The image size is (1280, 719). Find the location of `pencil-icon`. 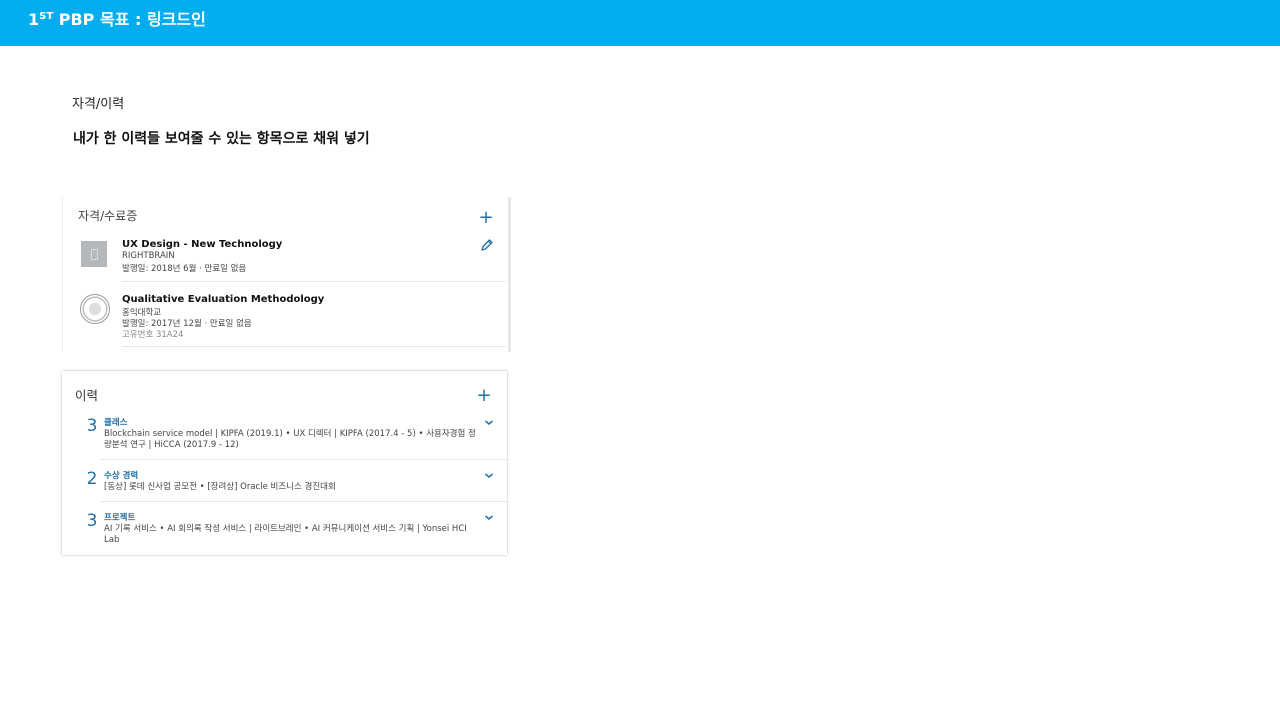

pencil-icon is located at coordinates (487, 245).